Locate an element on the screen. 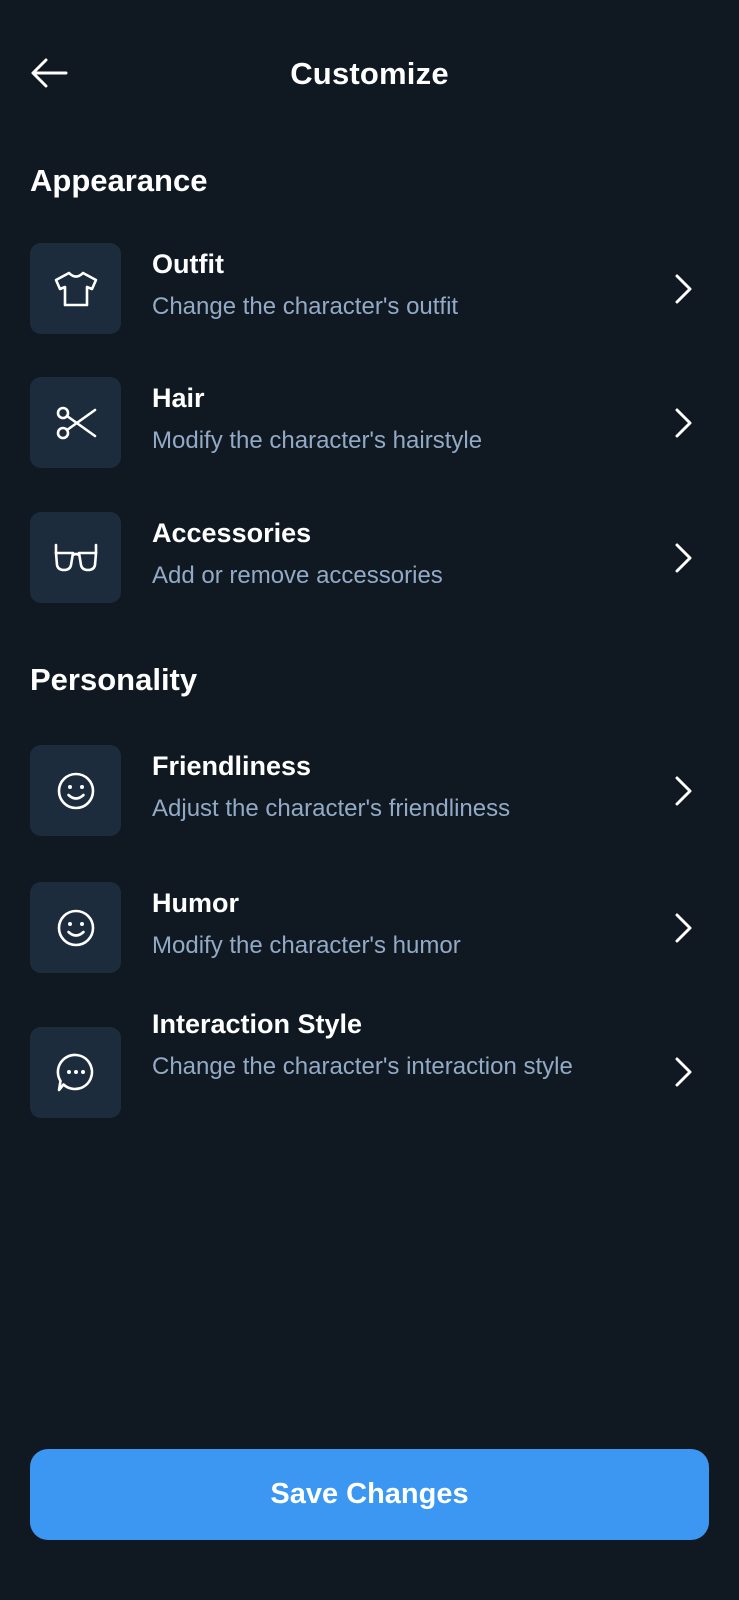 The height and width of the screenshot is (1600, 739). list-item-hair: Hair Modify the character's hairstyle is located at coordinates (370, 422).